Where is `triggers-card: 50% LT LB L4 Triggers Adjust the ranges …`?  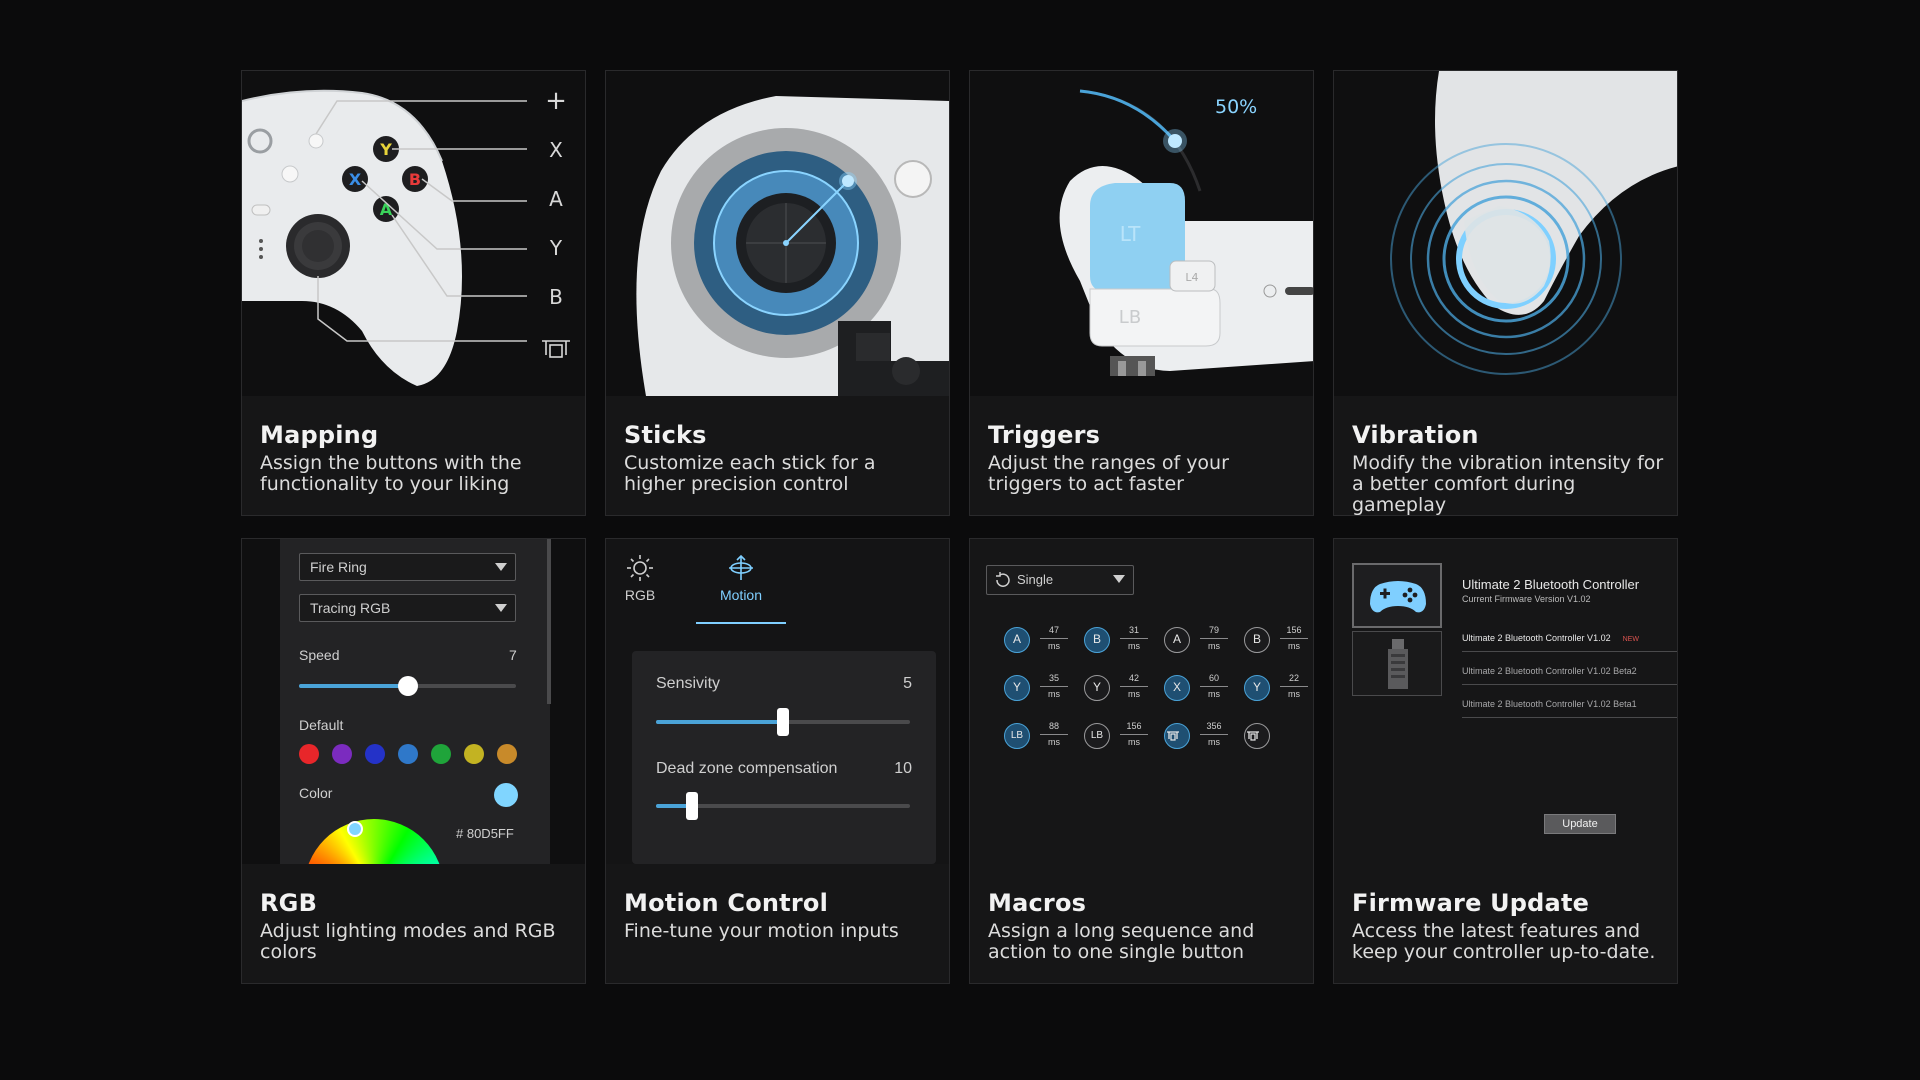
triggers-card: 50% LT LB L4 Triggers Adjust the ranges … is located at coordinates (1141, 293).